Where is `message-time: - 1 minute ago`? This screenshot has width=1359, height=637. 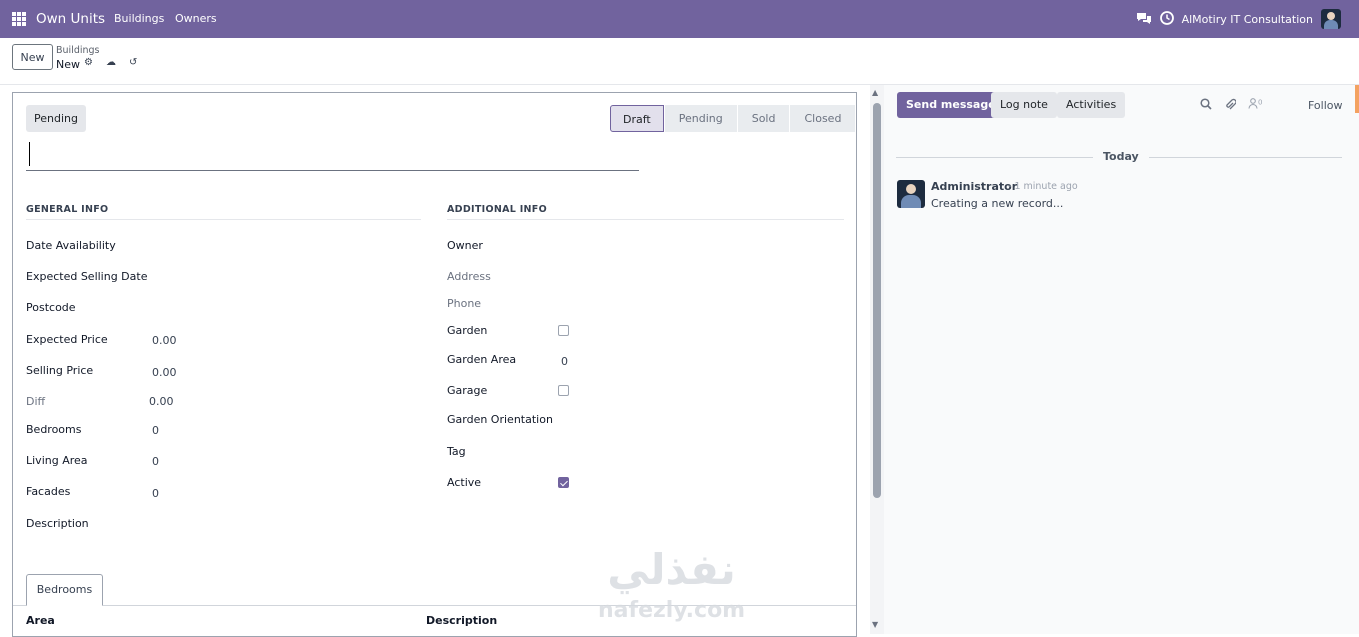
message-time: - 1 minute ago is located at coordinates (1043, 186).